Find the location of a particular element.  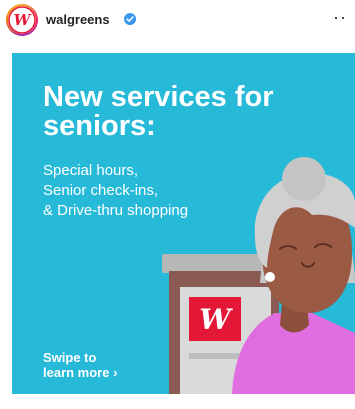

avatar: W is located at coordinates (22, 20).